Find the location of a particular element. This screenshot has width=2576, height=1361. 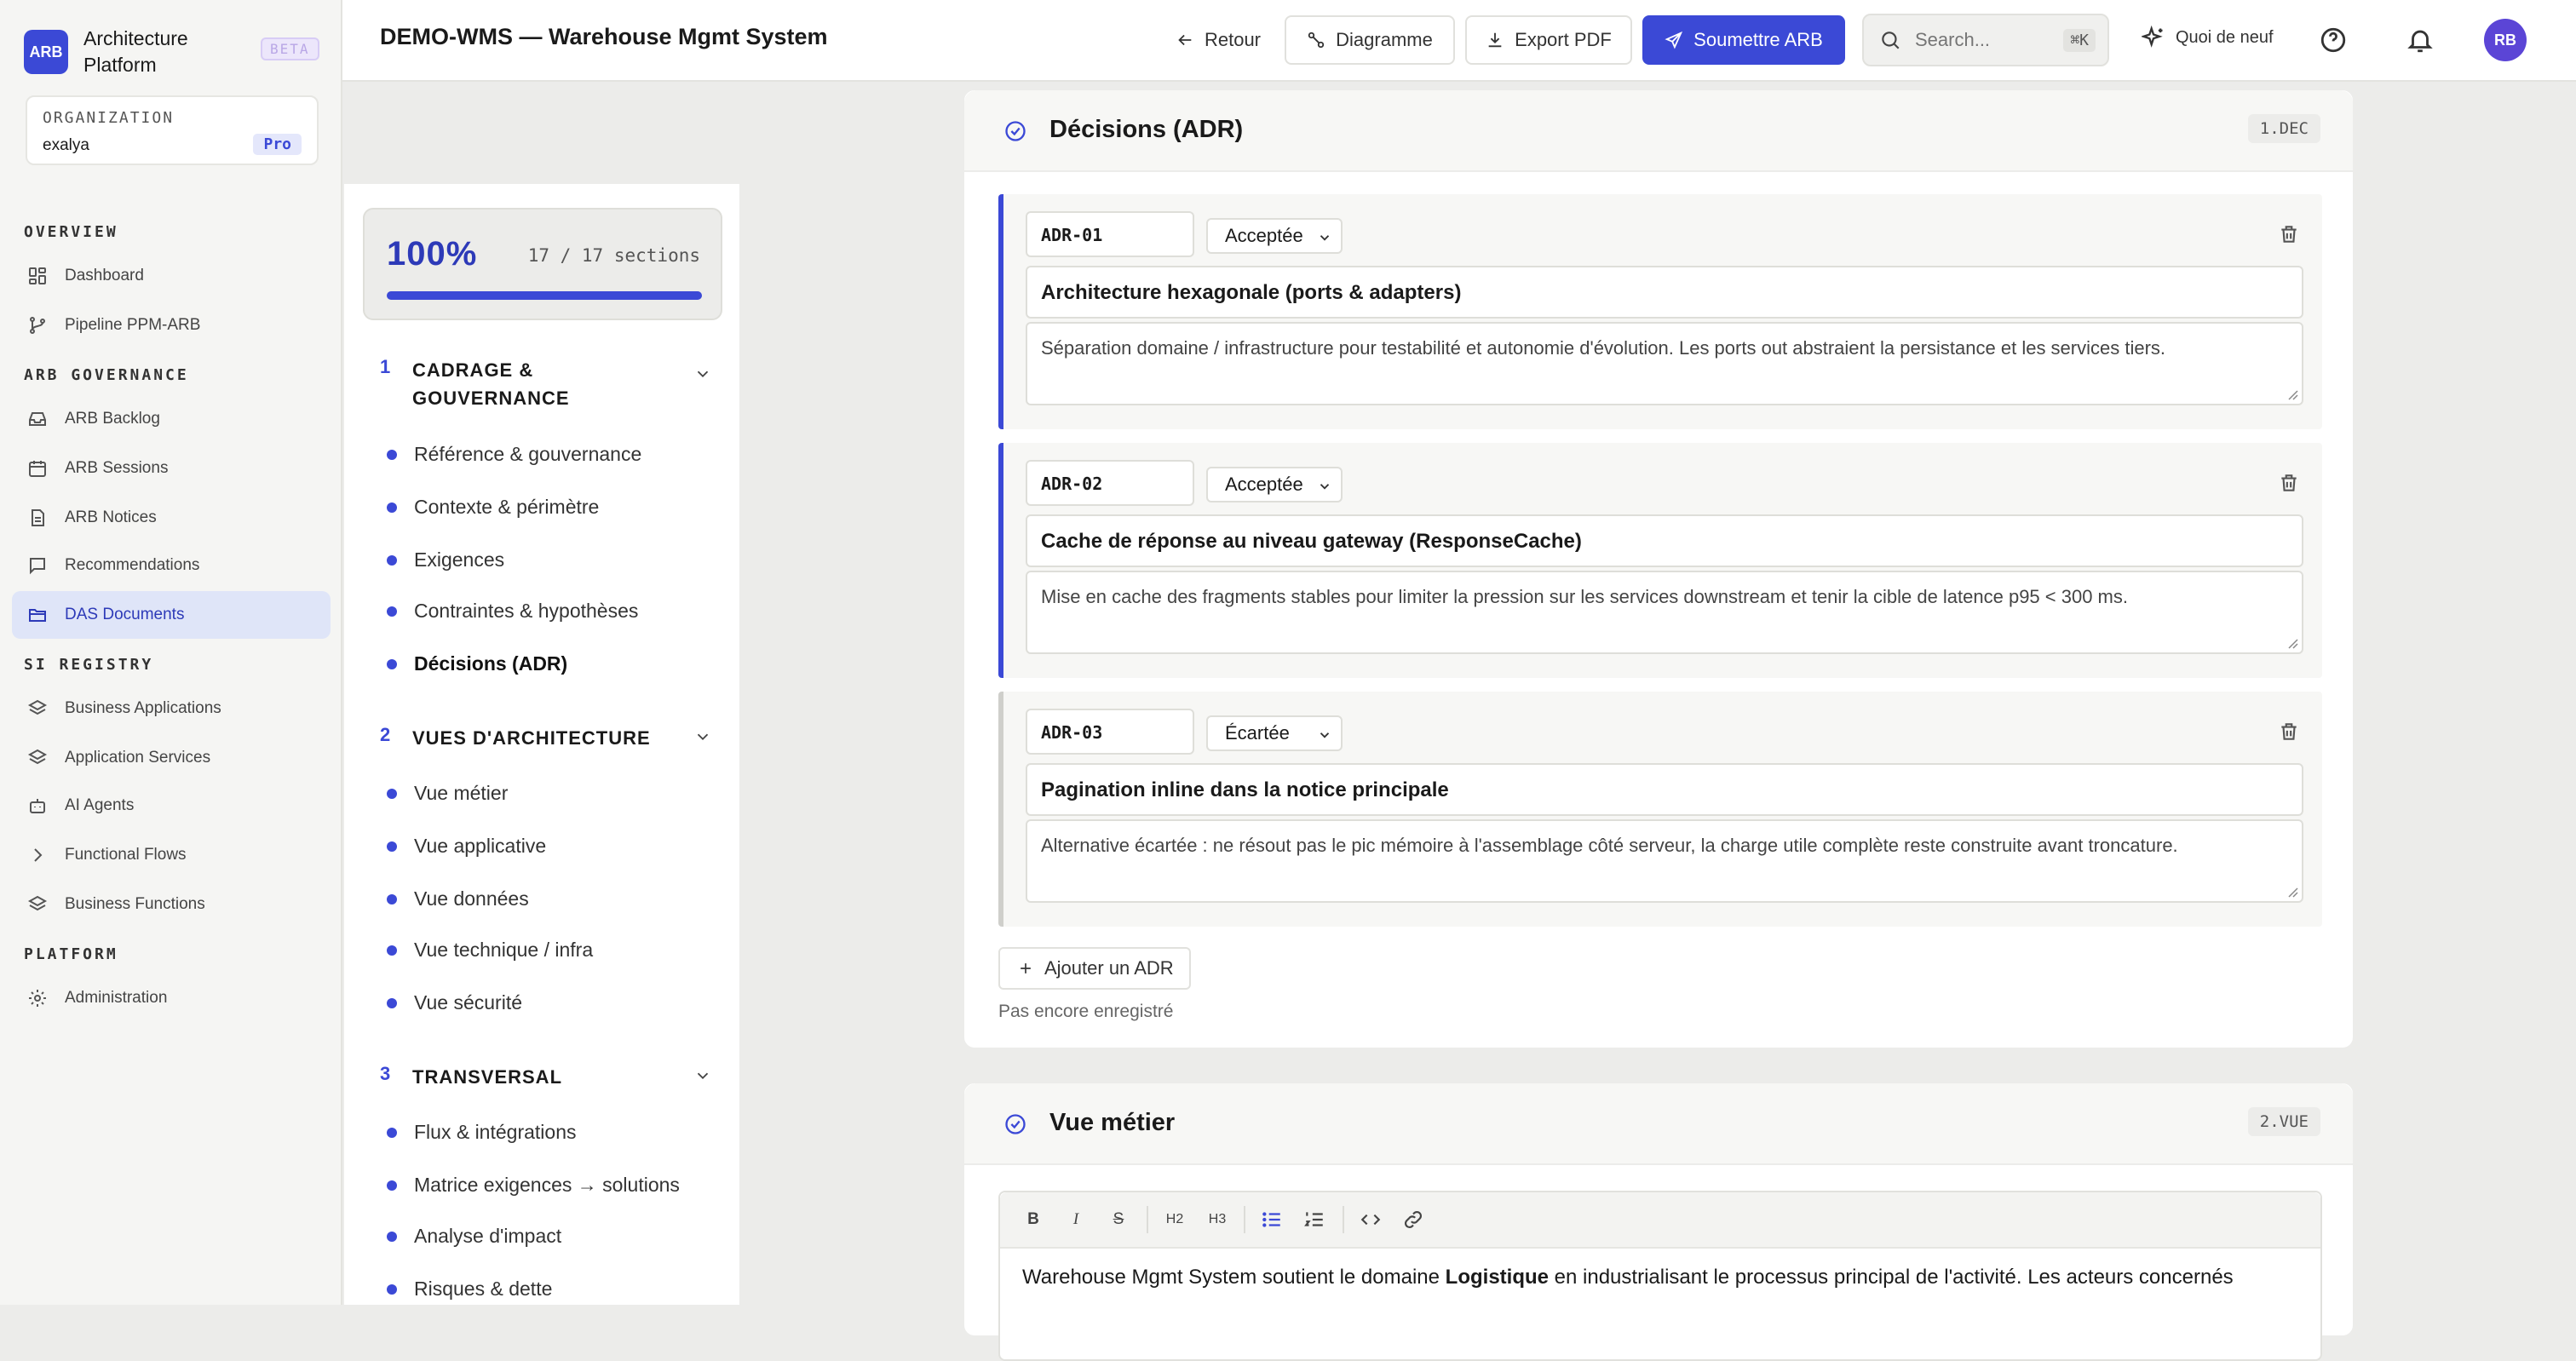

brand-name: Architecture Platform is located at coordinates (136, 51).